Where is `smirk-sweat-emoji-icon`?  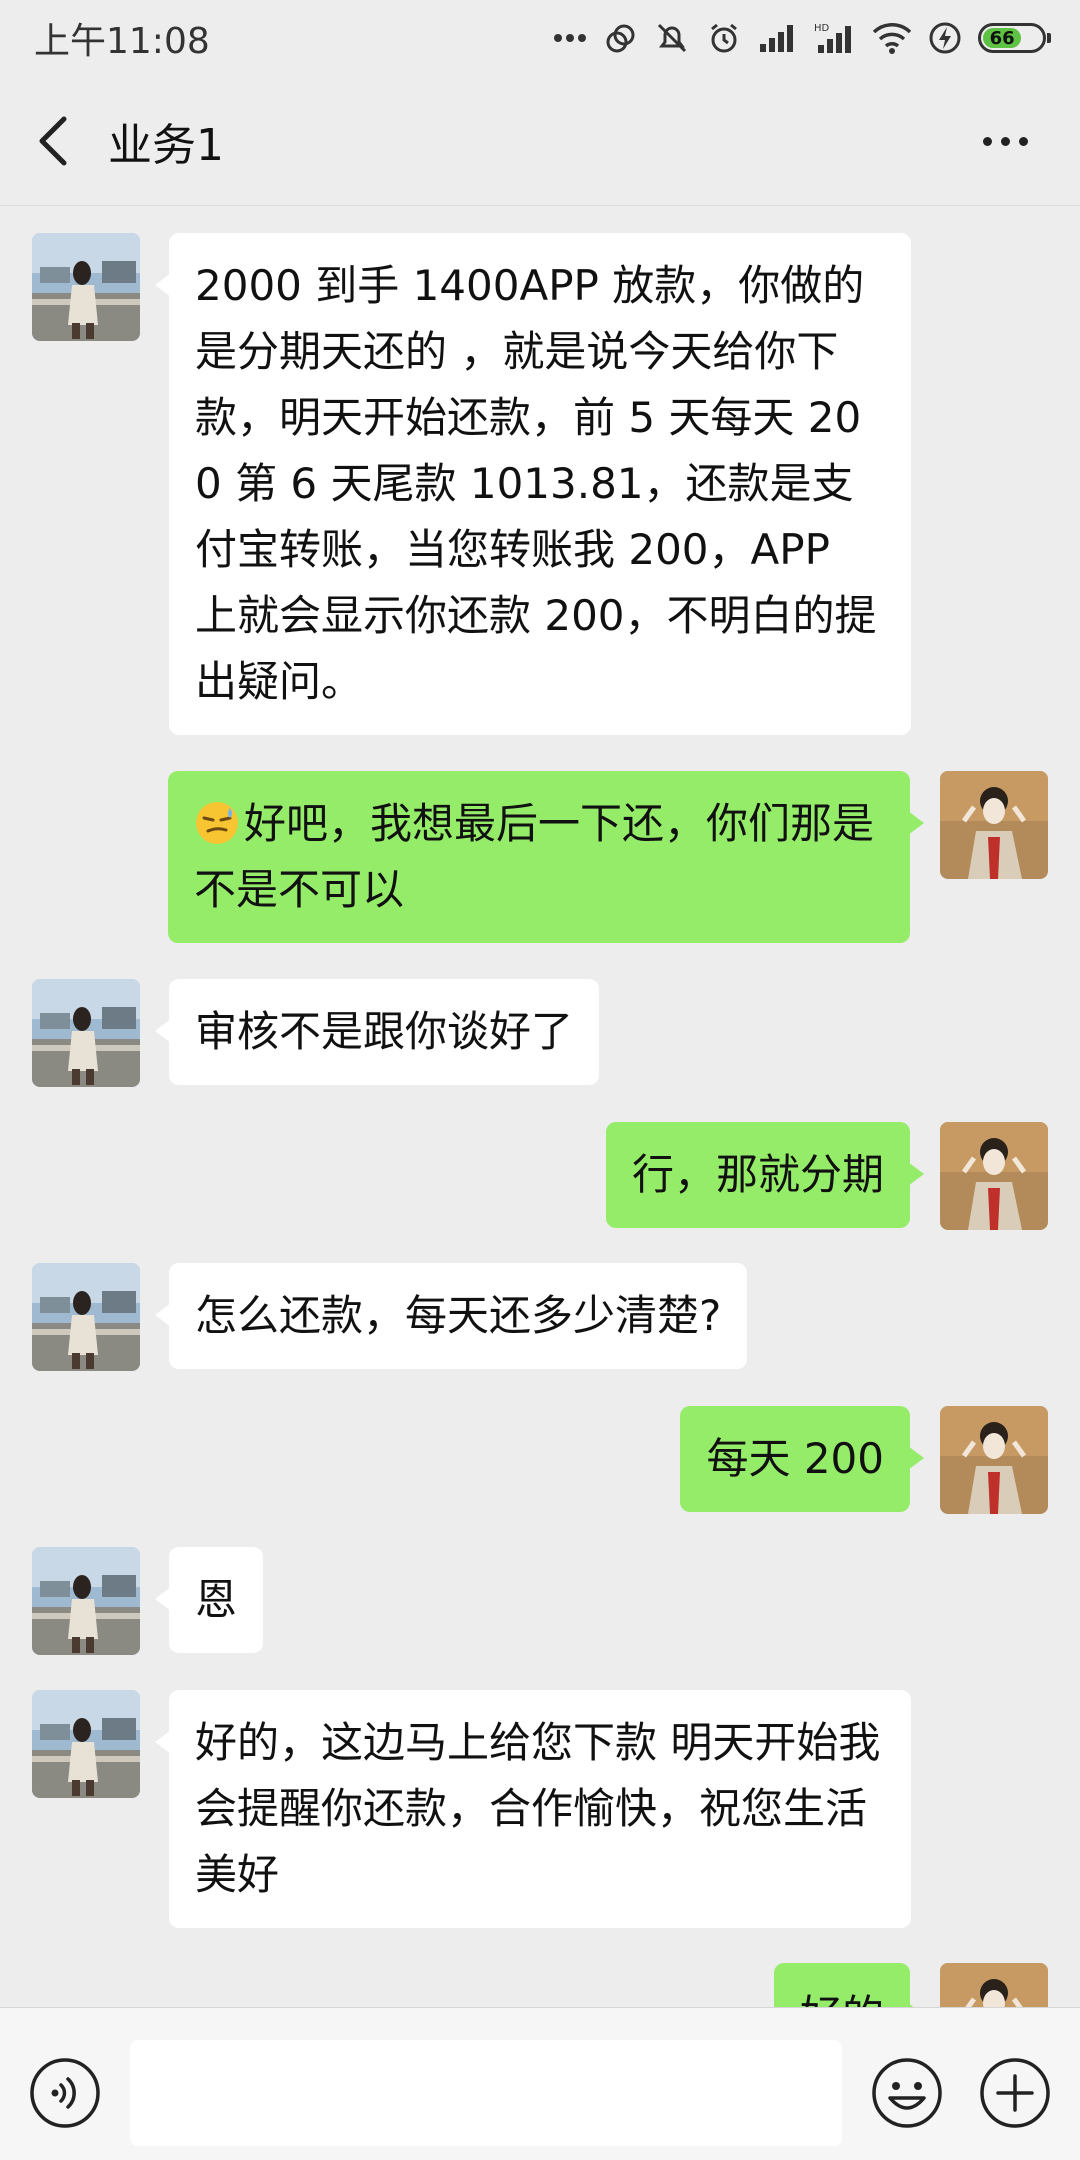 smirk-sweat-emoji-icon is located at coordinates (217, 823).